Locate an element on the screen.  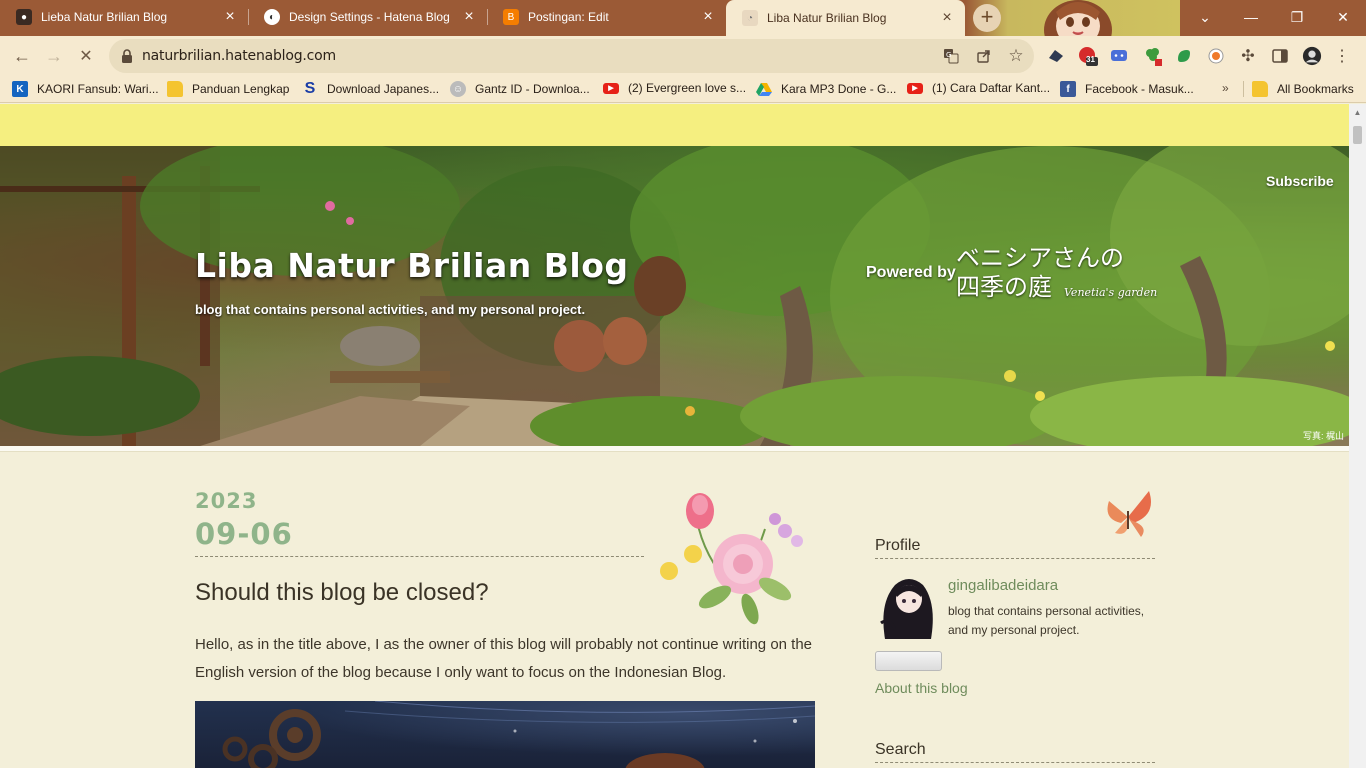
top-banner-strip is located at coordinates (674, 125).